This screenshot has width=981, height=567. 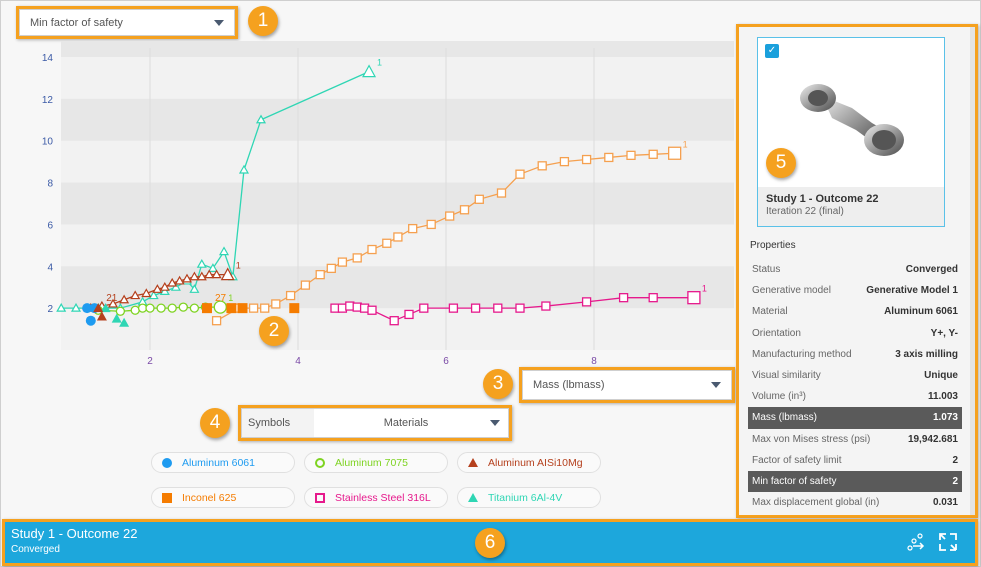 I want to click on property-value: 3 axis milling, so click(x=926, y=354).